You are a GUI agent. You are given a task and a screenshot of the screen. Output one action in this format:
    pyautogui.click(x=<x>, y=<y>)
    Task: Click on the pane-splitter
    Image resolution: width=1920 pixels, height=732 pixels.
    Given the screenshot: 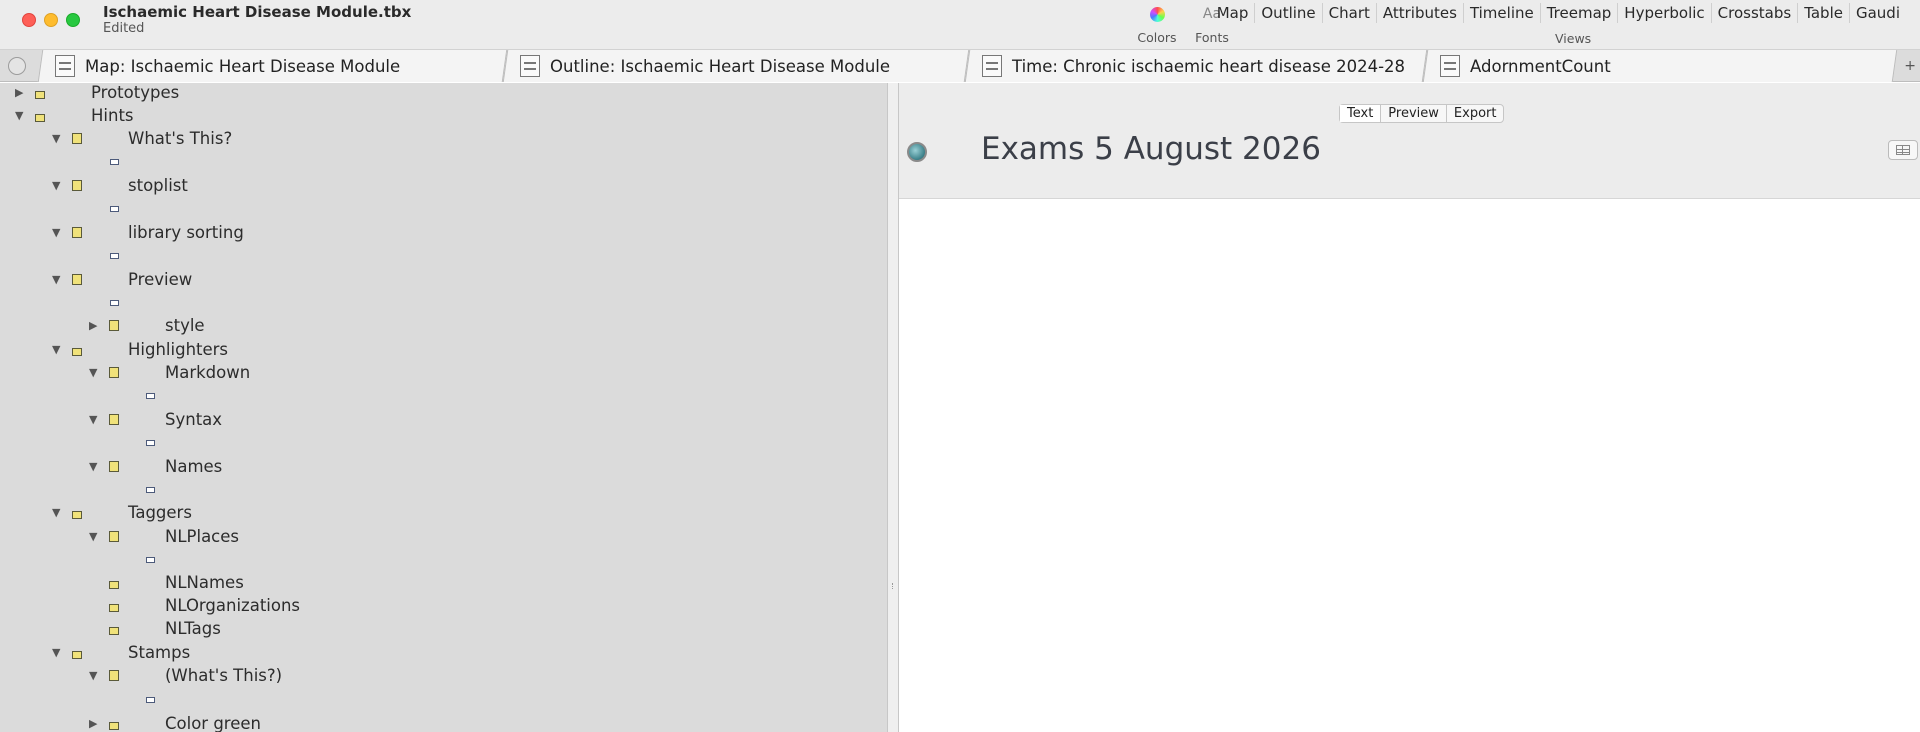 What is the action you would take?
    pyautogui.click(x=893, y=407)
    